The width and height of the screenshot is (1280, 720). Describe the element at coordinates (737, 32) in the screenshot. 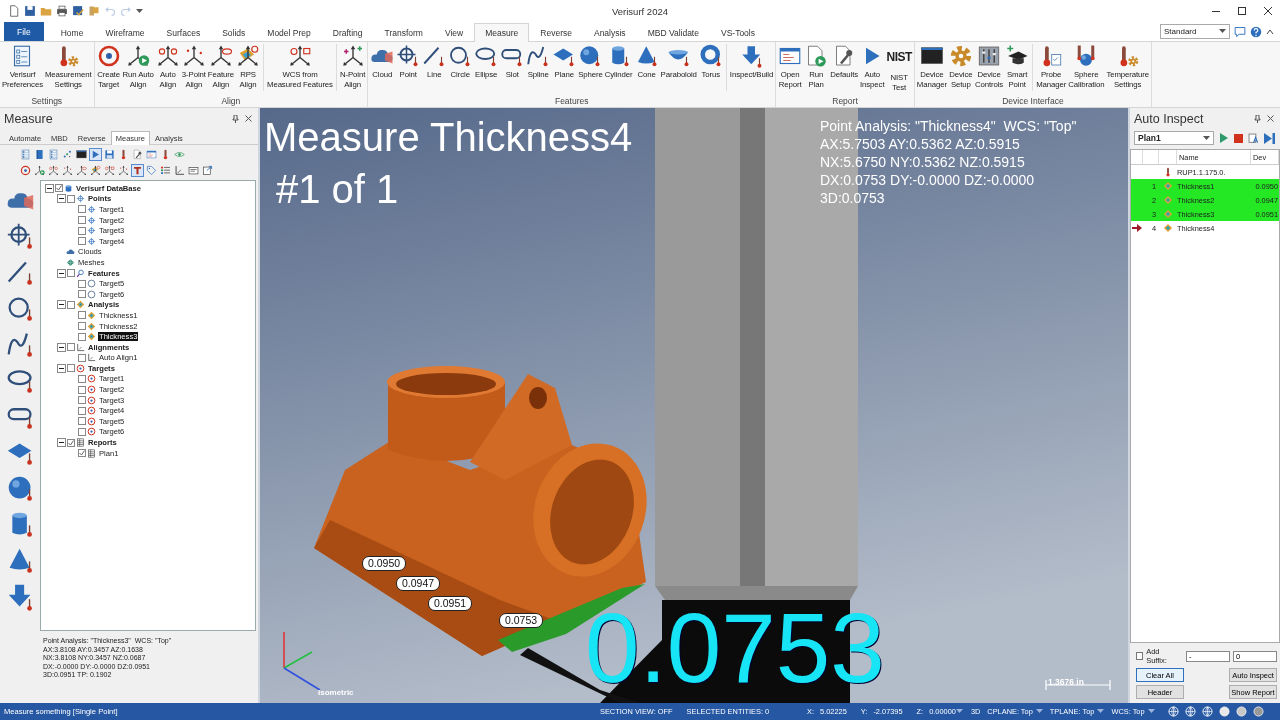

I see `ribbon-tab: VS-Tools` at that location.